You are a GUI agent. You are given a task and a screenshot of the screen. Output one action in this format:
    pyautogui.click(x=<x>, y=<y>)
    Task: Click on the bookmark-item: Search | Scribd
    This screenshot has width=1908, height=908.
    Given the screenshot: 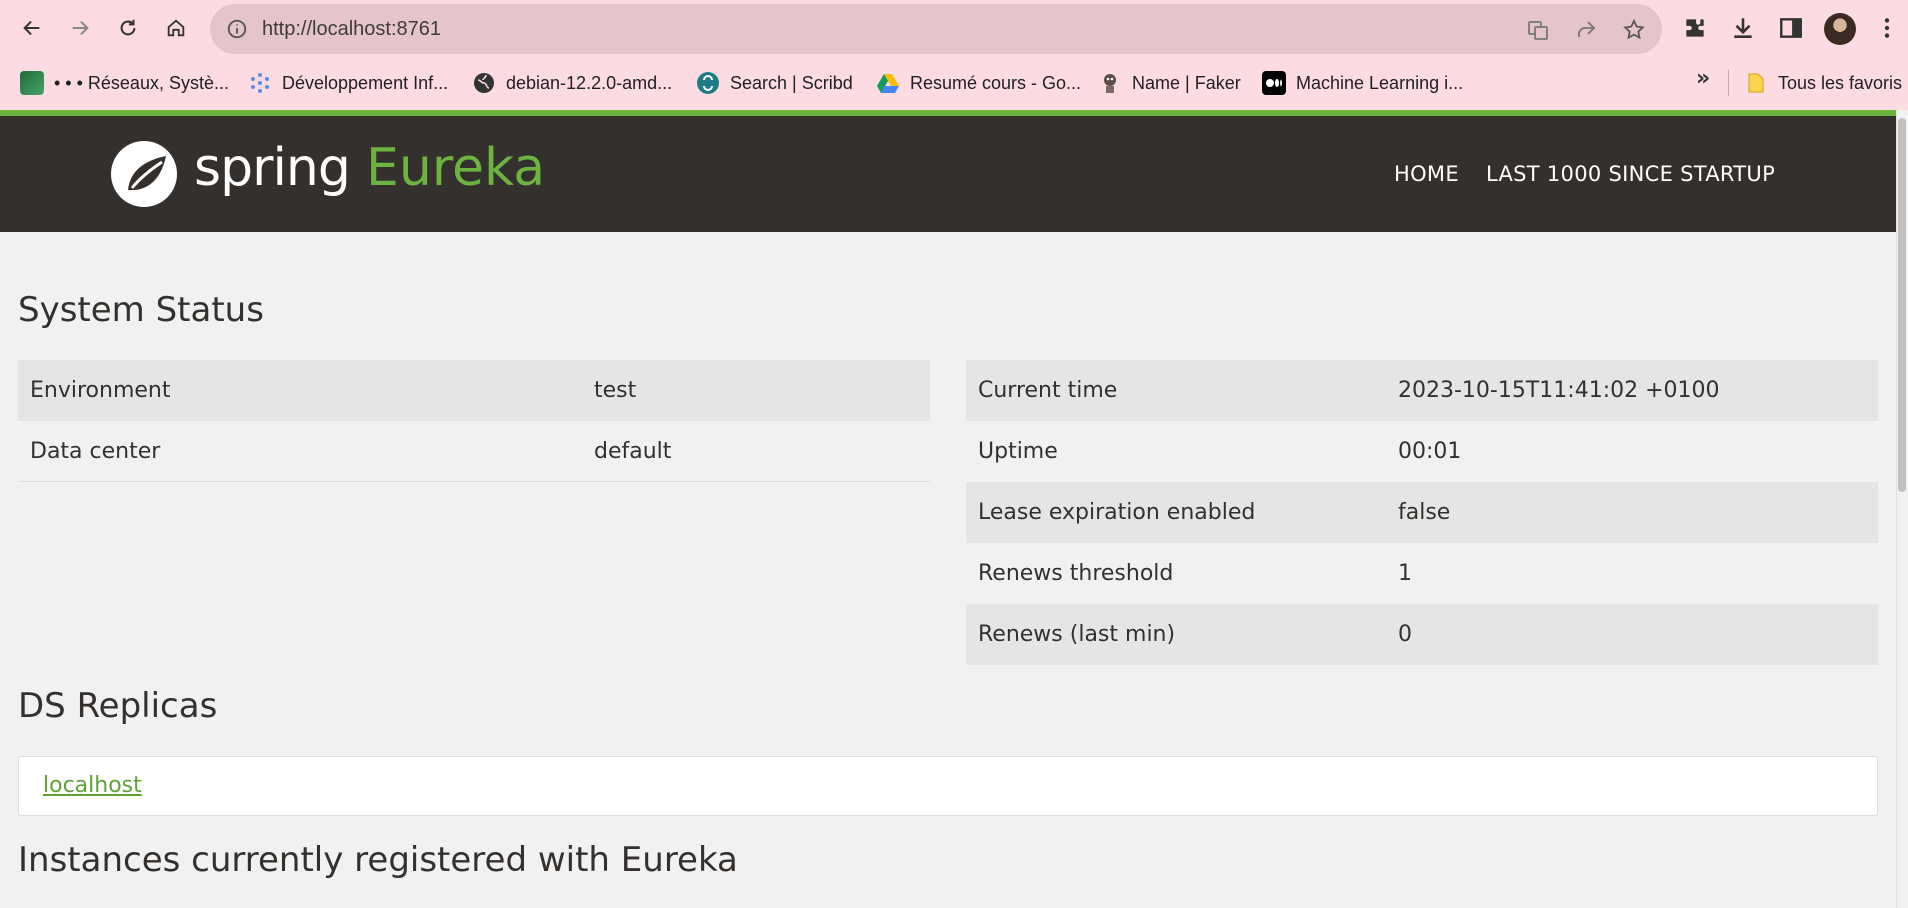 What is the action you would take?
    pyautogui.click(x=774, y=83)
    